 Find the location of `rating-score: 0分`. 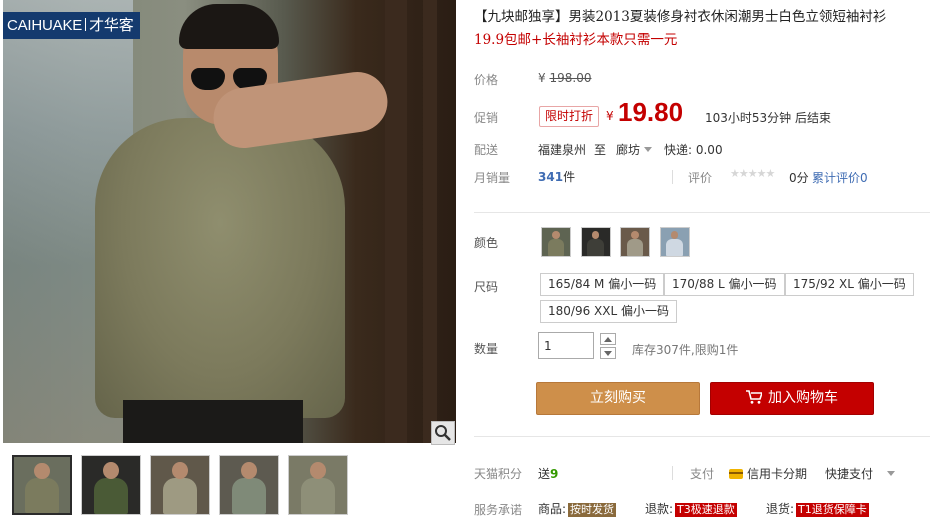

rating-score: 0分 is located at coordinates (799, 178).